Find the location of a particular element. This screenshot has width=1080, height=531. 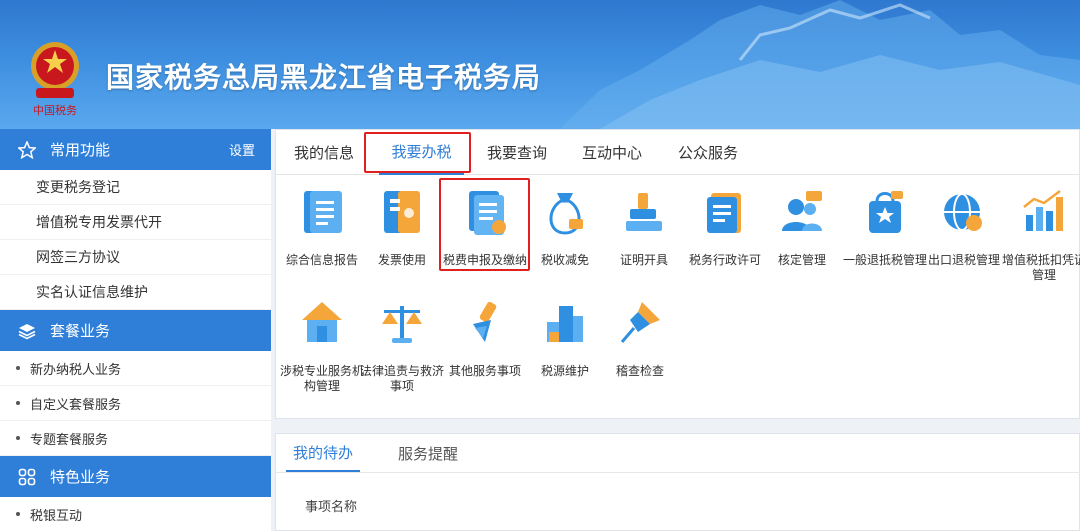

func-comprehensive-report: 综合信息报告 is located at coordinates (322, 226).